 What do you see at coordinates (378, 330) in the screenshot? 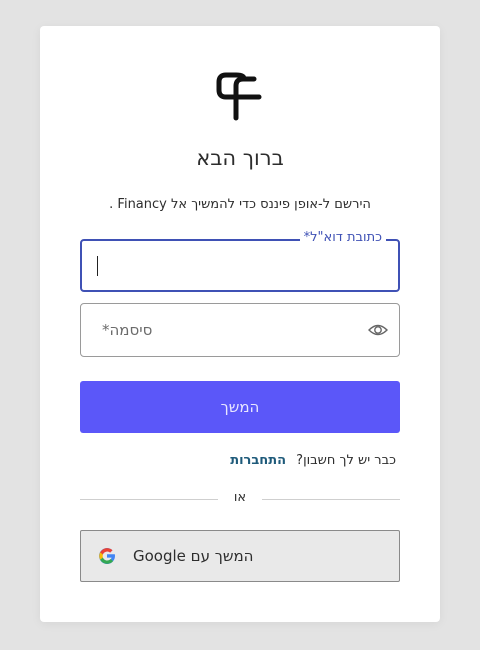
I see `eye-icon` at bounding box center [378, 330].